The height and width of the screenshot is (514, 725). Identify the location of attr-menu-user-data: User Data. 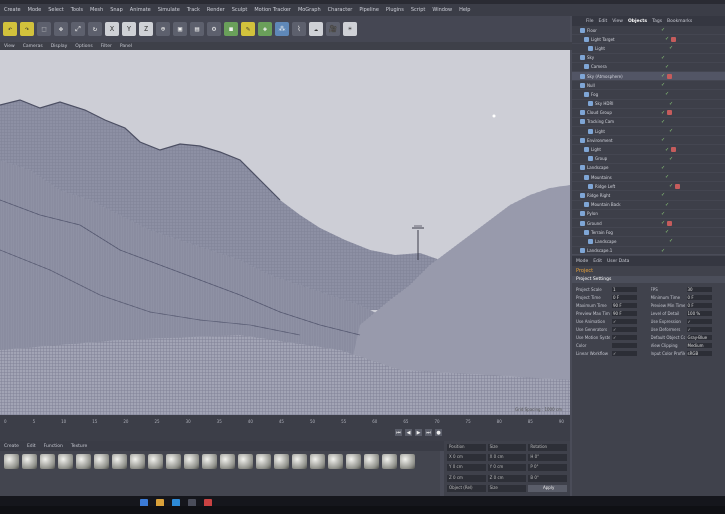
(618, 261).